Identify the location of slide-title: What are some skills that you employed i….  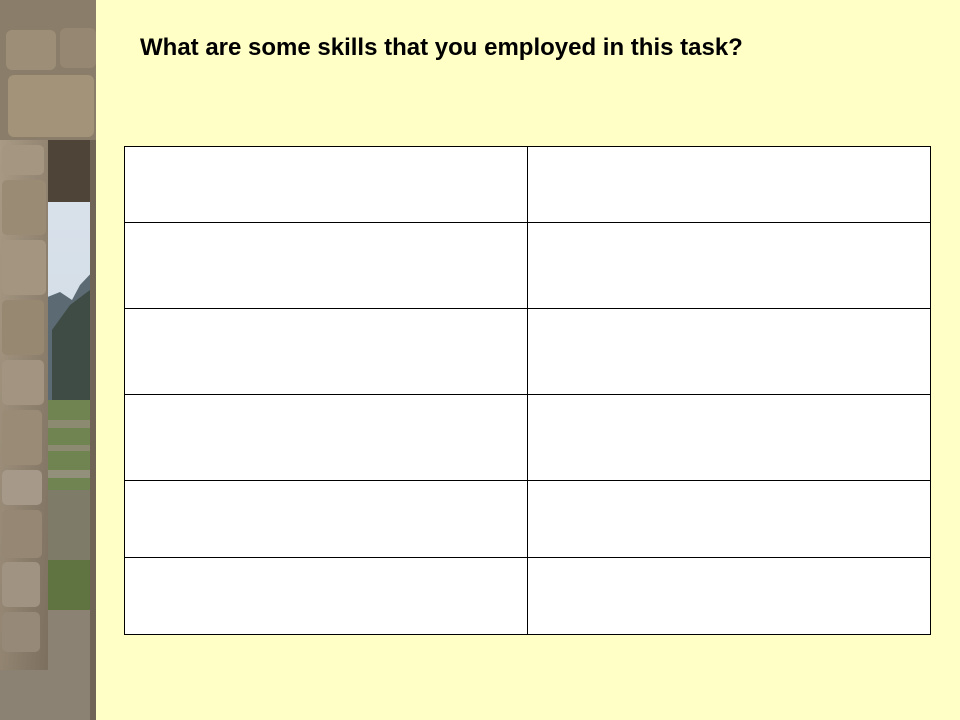
(441, 47).